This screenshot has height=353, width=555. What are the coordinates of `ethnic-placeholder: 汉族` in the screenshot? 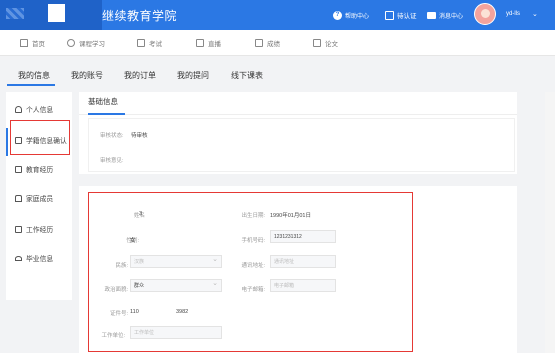 It's located at (139, 262).